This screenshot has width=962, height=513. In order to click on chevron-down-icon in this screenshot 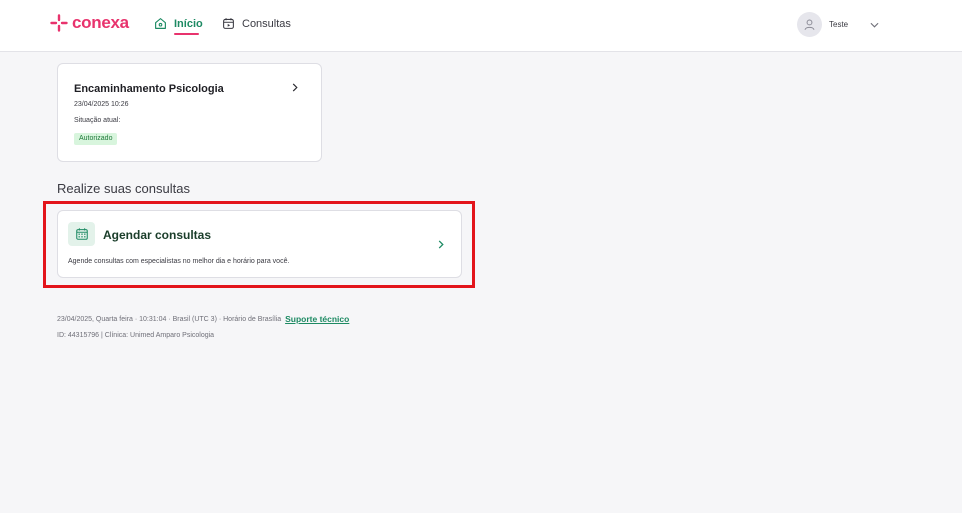, I will do `click(874, 25)`.